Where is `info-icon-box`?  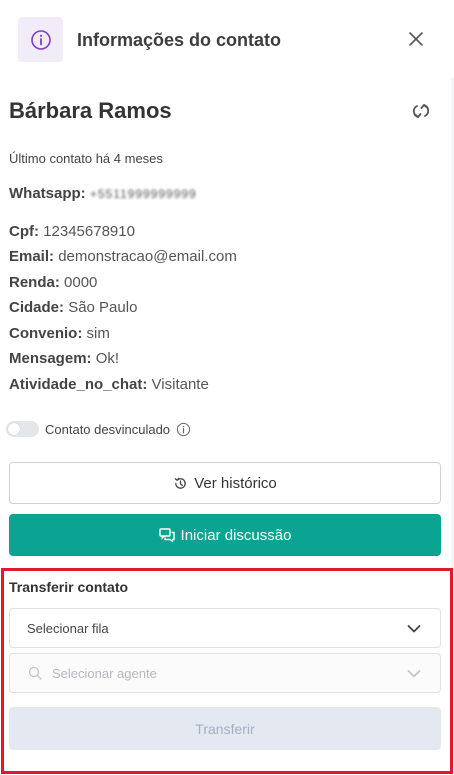
info-icon-box is located at coordinates (40, 39).